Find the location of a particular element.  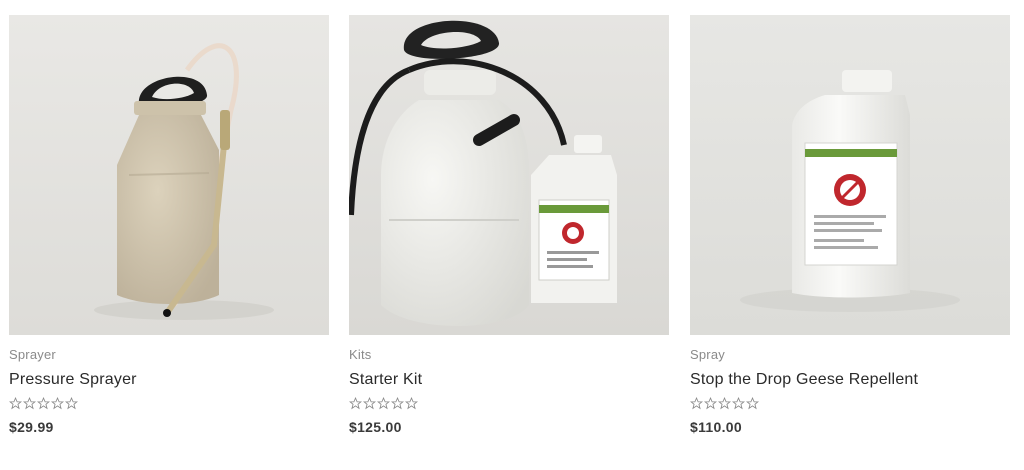

product-price: $29.99 is located at coordinates (31, 427).